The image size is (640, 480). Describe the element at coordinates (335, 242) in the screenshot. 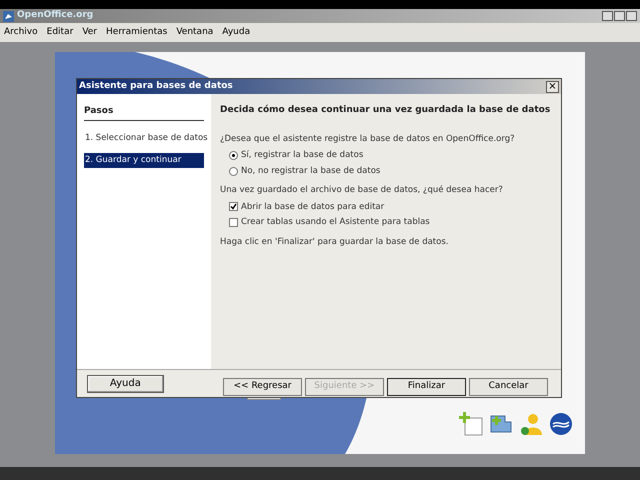

I see `note-text: Haga clic en 'Finalizar' para guardar la base de datos.` at that location.